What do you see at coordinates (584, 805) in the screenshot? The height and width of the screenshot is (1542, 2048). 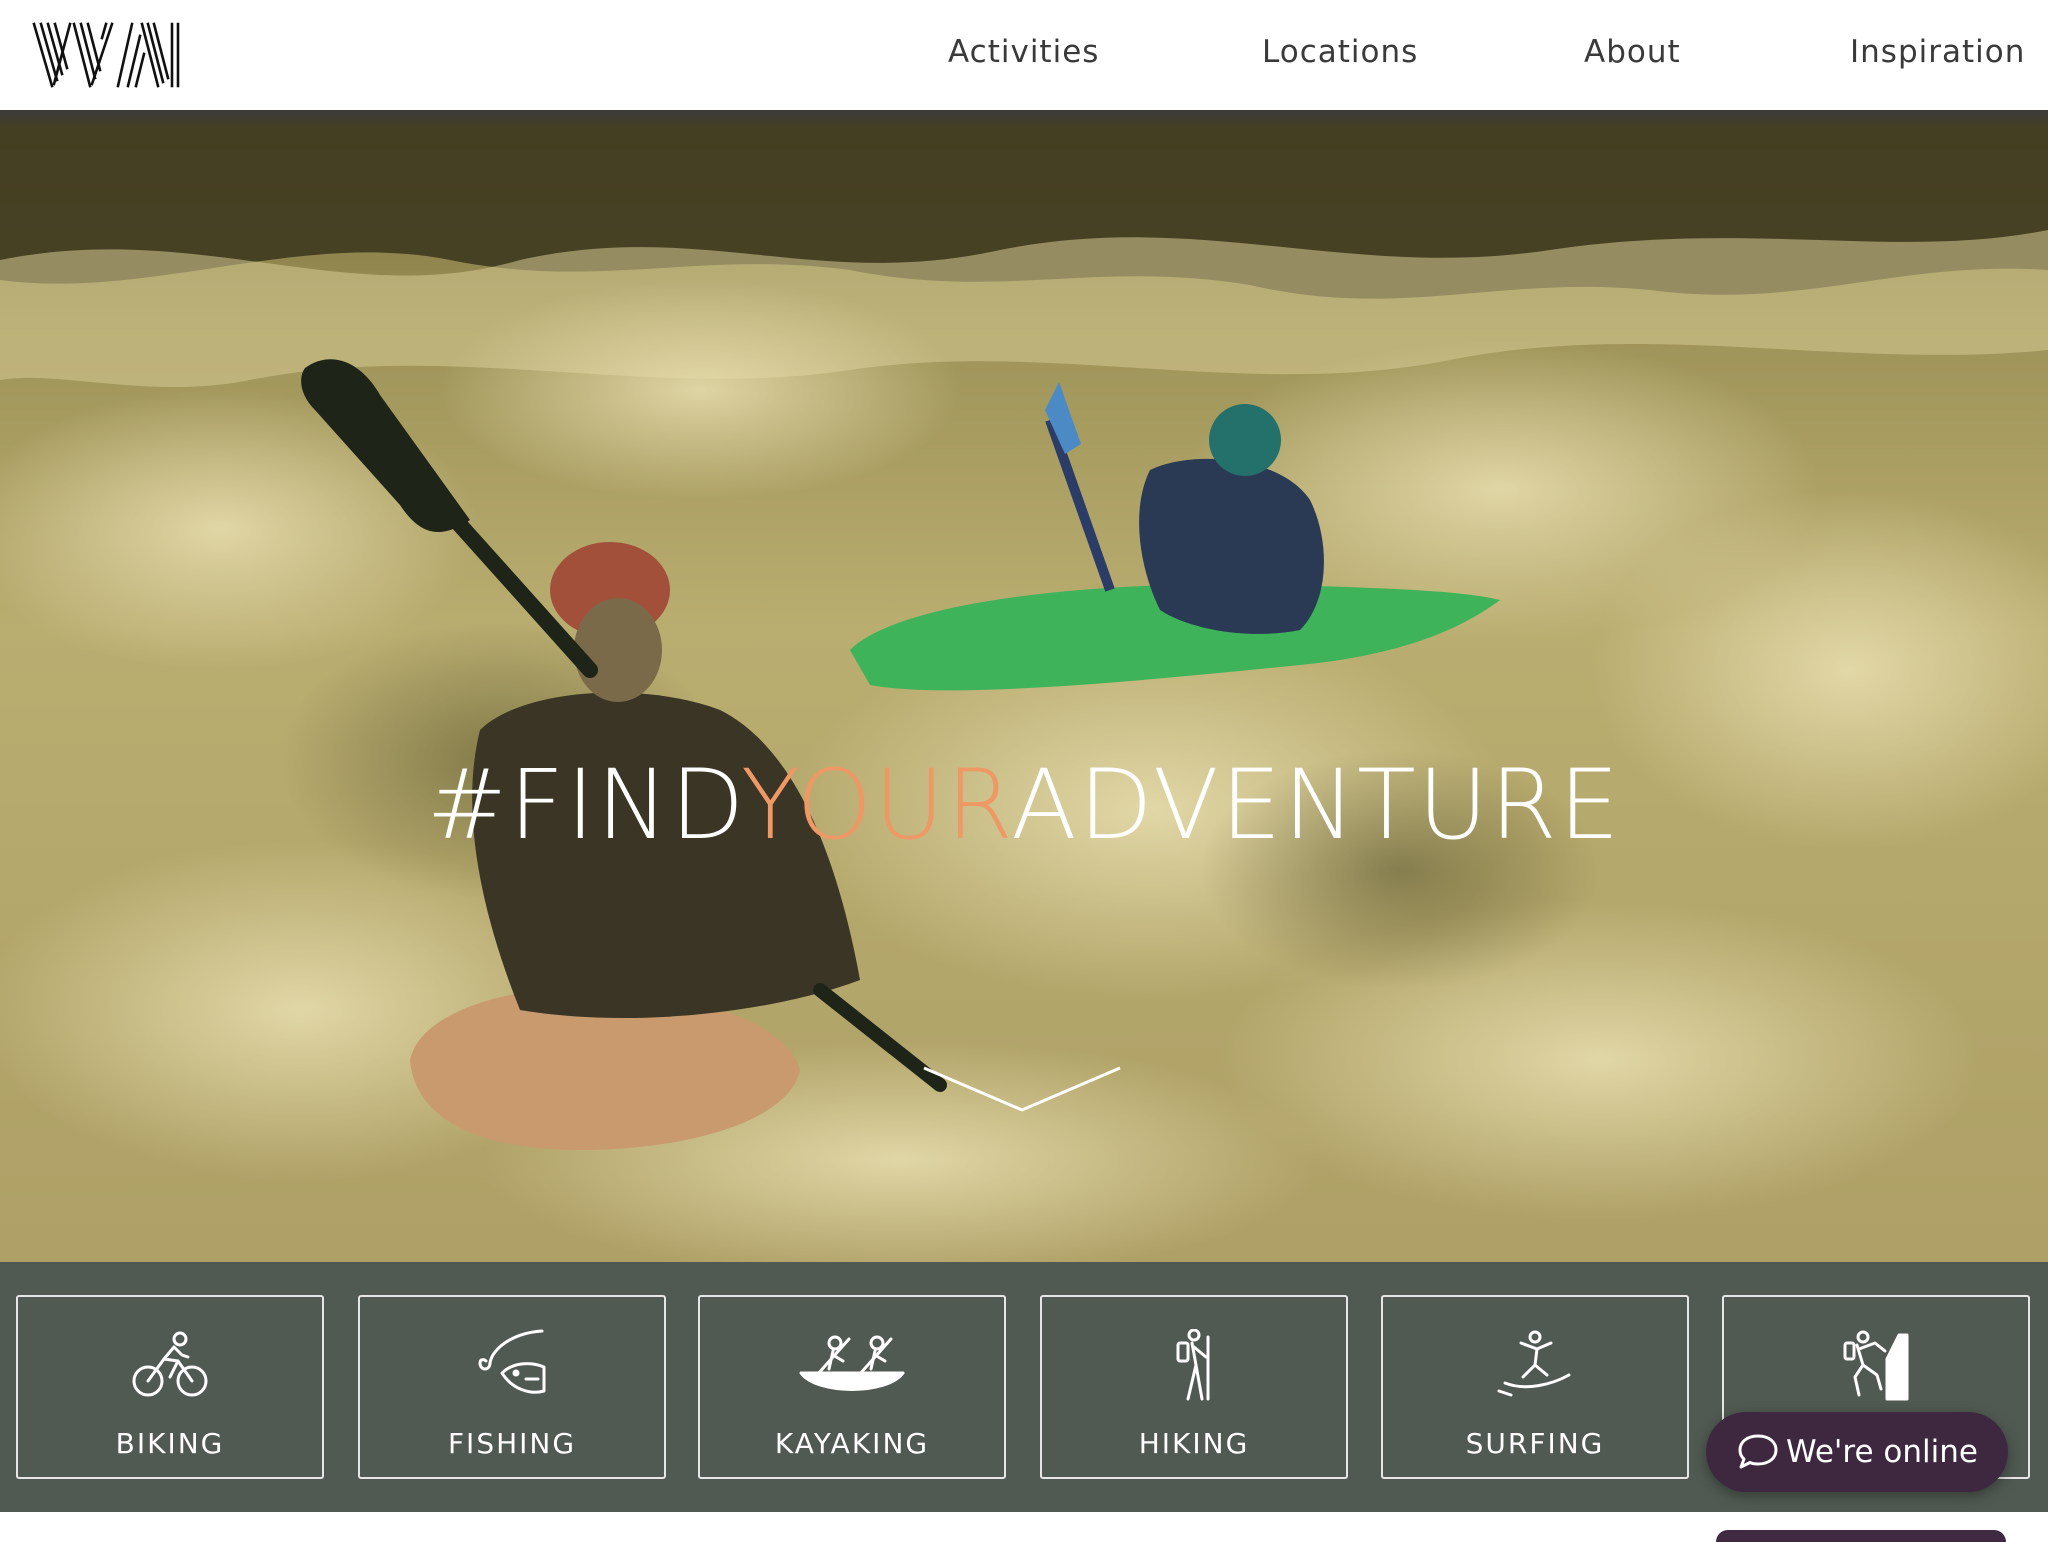 I see `headline-prefix: #FIND` at bounding box center [584, 805].